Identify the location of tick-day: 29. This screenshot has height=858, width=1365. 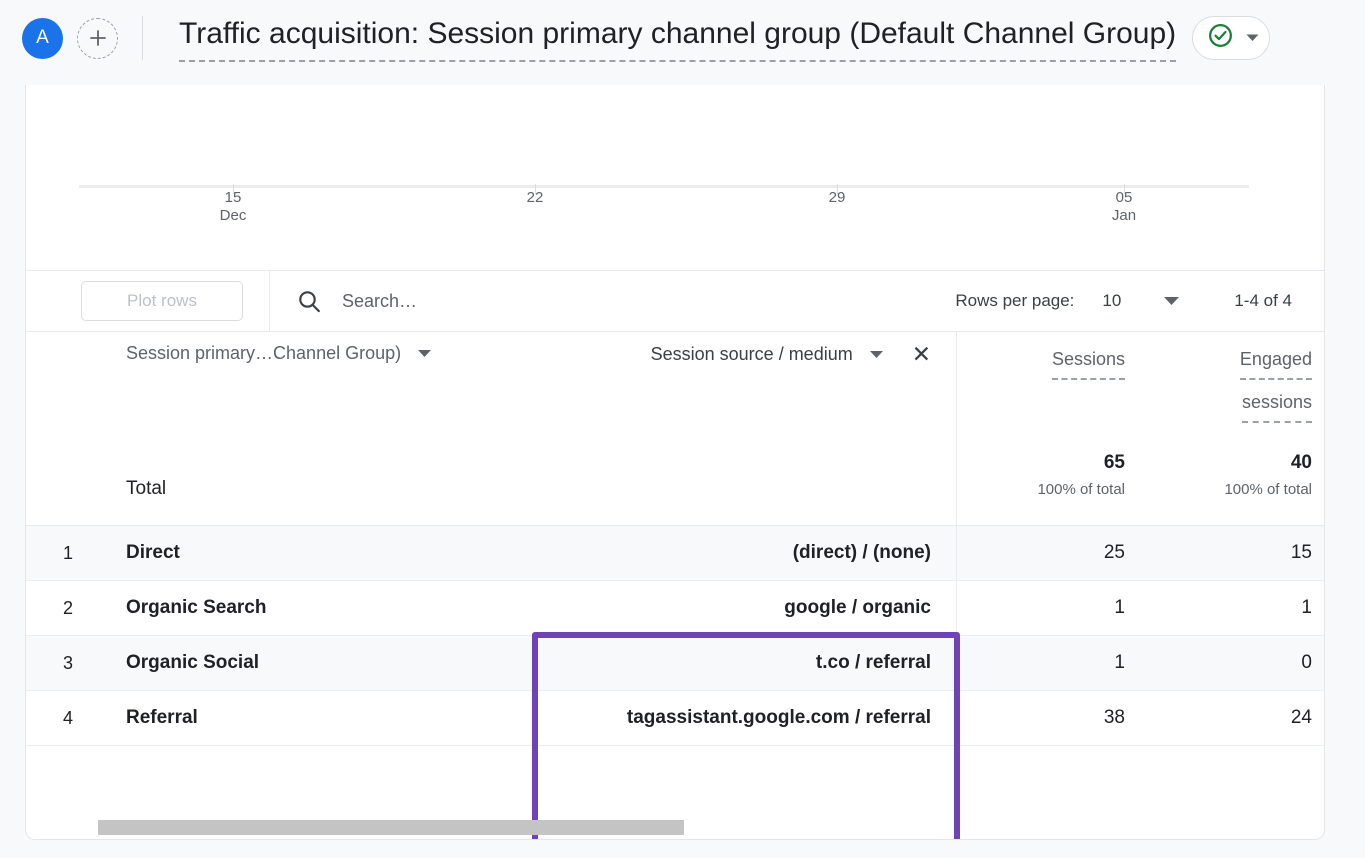
(837, 197).